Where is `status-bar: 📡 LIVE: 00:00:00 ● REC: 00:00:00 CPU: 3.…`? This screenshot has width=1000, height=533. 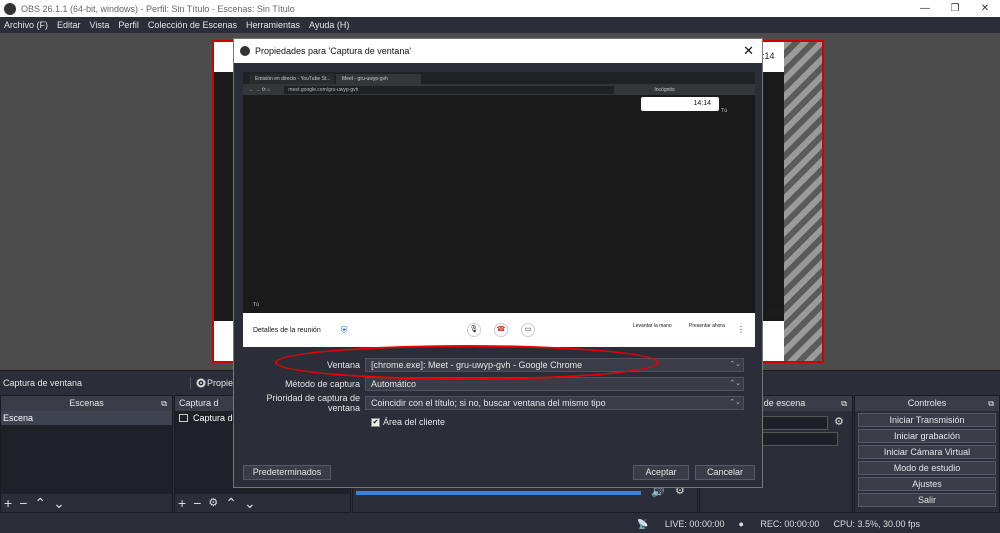 status-bar: 📡 LIVE: 00:00:00 ● REC: 00:00:00 CPU: 3.… is located at coordinates (500, 524).